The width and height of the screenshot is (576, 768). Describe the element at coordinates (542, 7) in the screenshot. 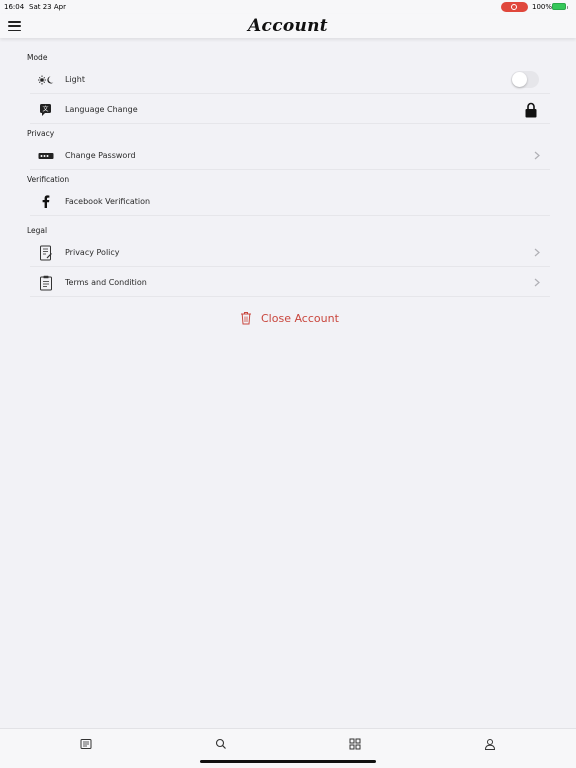

I see `battery-percent: 100%` at that location.